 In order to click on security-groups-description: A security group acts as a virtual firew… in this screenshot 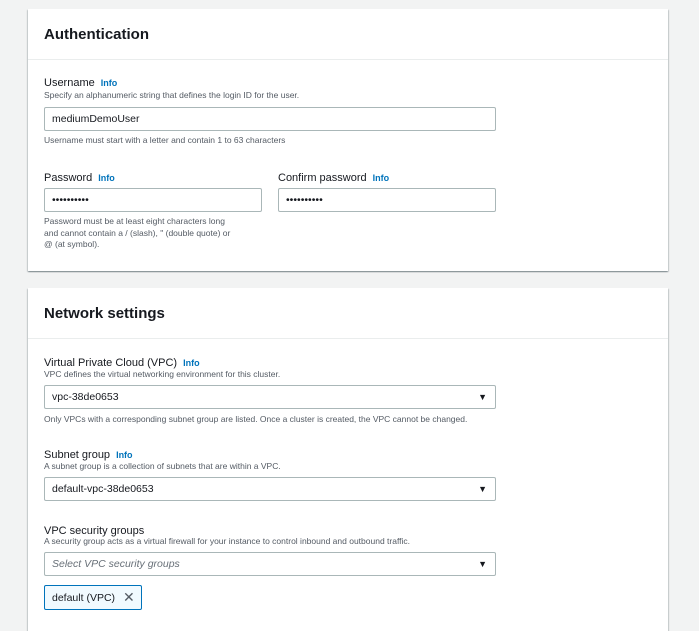, I will do `click(227, 541)`.